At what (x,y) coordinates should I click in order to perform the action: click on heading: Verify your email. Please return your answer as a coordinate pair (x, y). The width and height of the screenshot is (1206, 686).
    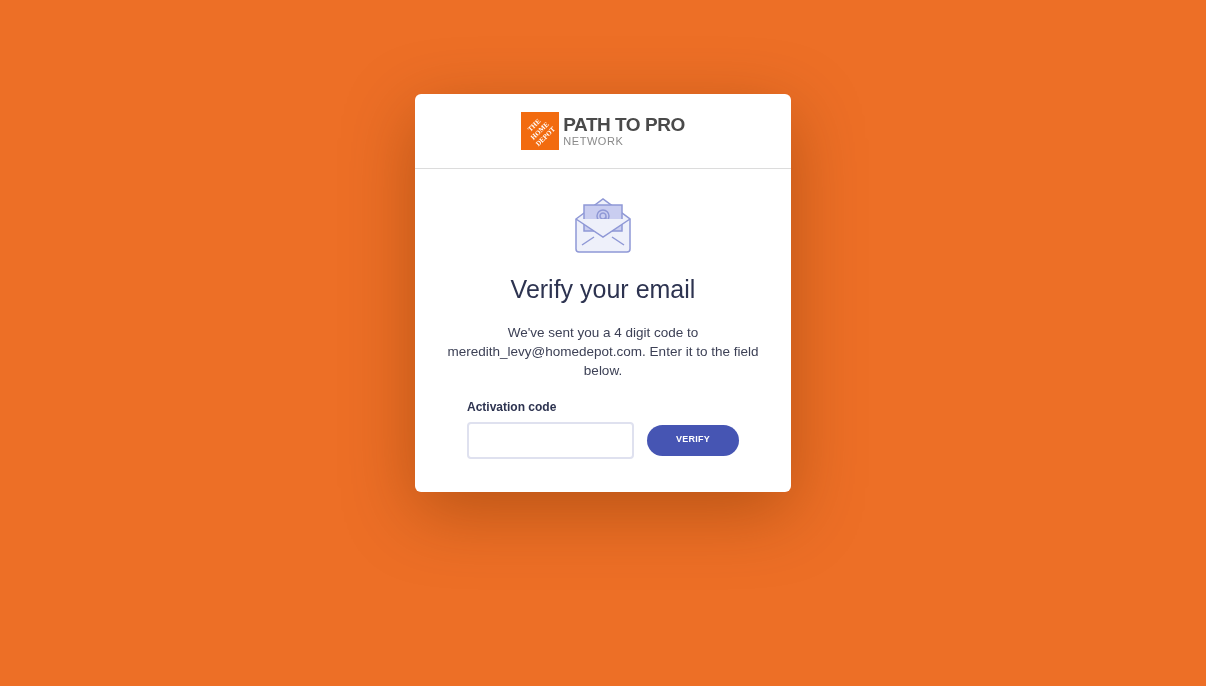
    Looking at the image, I should click on (603, 289).